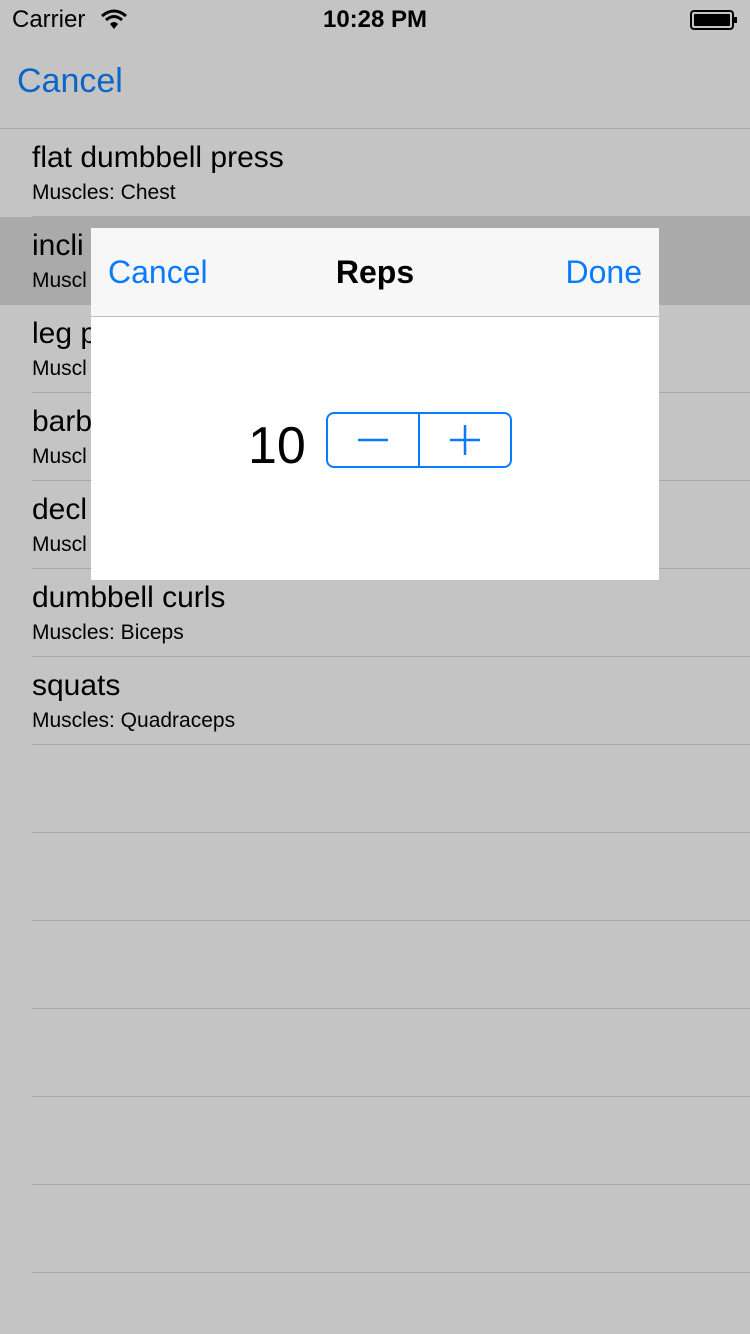 This screenshot has width=750, height=1334. I want to click on exercise-title: leg p, so click(65, 333).